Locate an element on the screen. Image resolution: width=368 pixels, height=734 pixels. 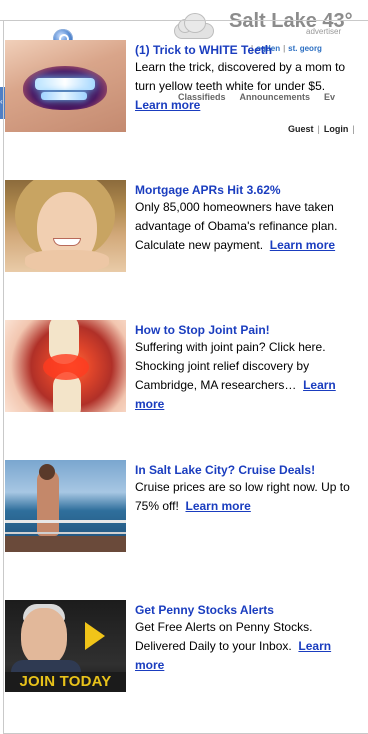
city-name: Salt Lake is located at coordinates (273, 21).